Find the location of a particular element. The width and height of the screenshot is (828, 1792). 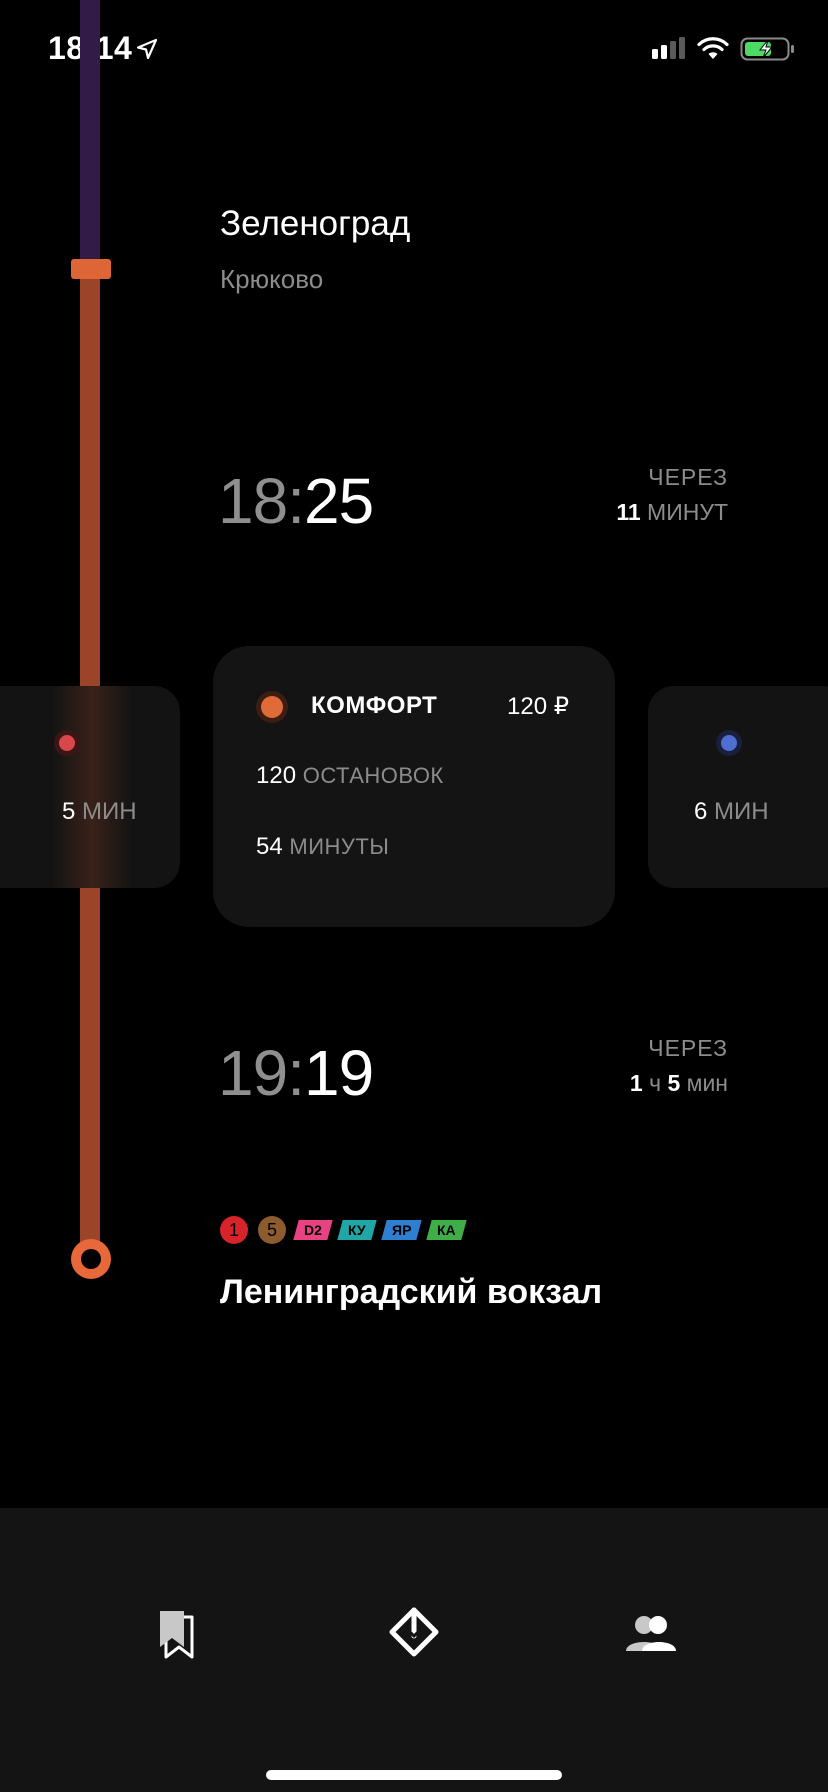

line-badge: КУ is located at coordinates (357, 1230).